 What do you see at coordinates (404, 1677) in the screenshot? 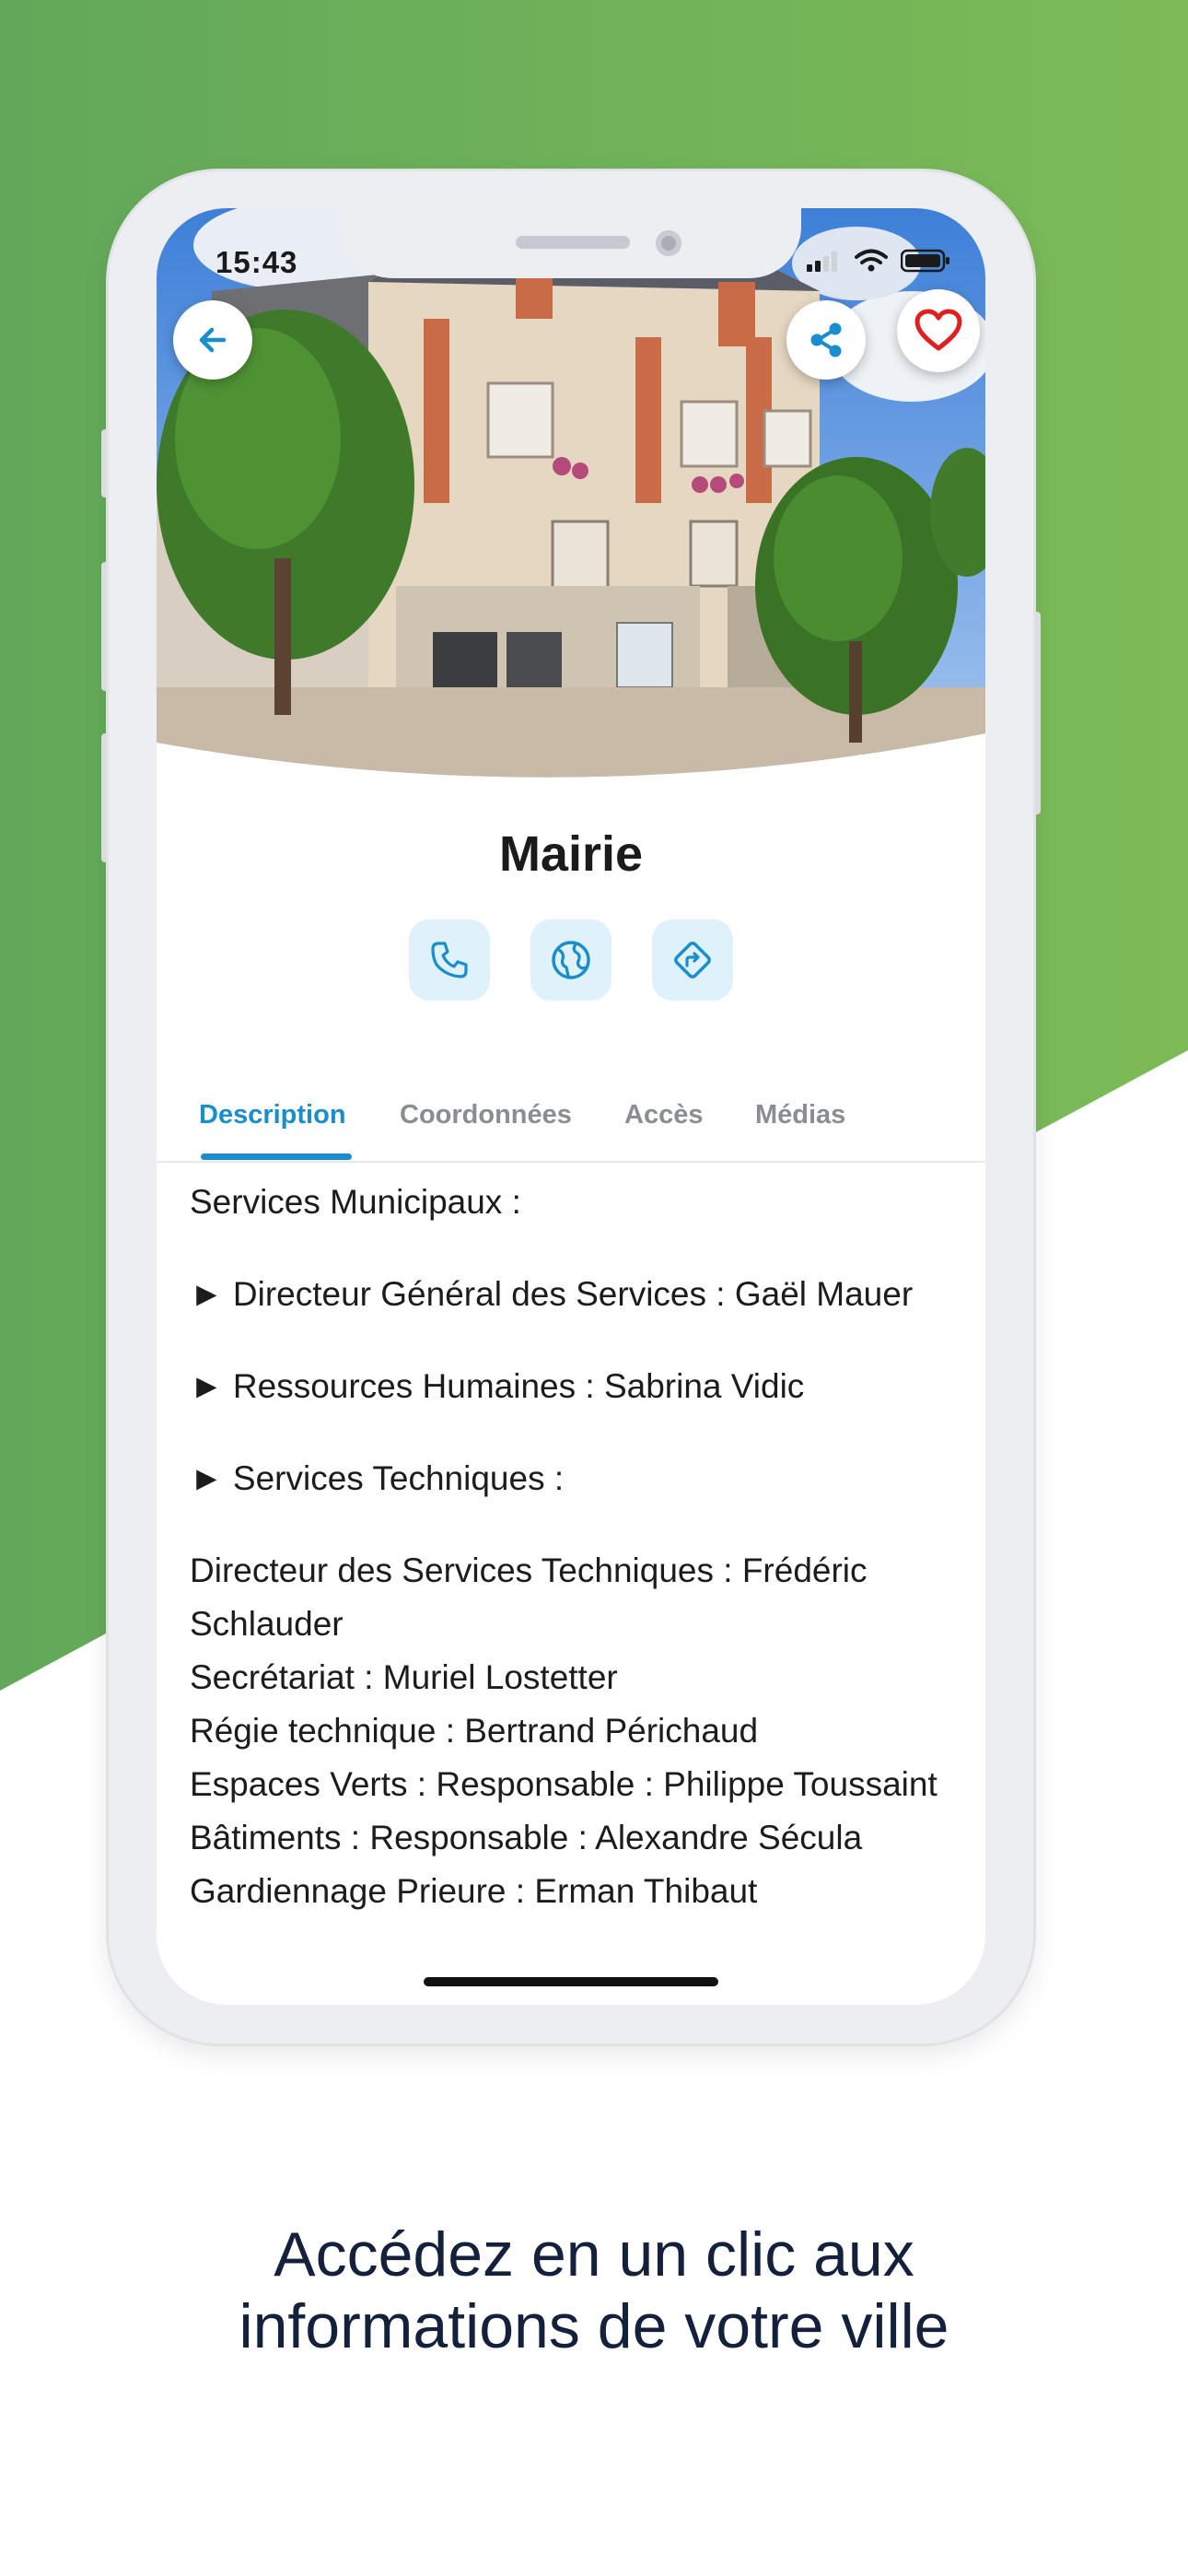
I see `description-line: Secrétariat : Muriel Lostetter` at bounding box center [404, 1677].